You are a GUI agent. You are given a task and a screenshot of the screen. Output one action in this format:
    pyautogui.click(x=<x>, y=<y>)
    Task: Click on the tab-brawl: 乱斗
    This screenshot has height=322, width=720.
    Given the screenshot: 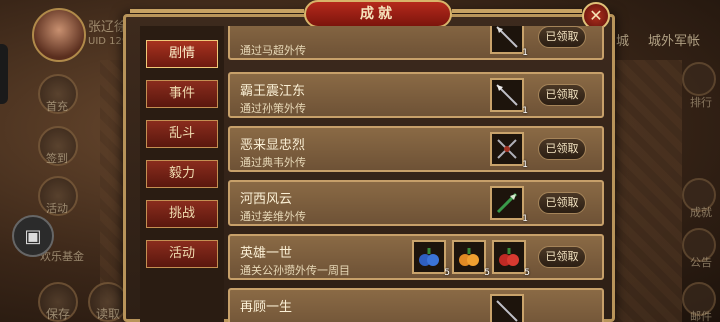 What is the action you would take?
    pyautogui.click(x=182, y=134)
    